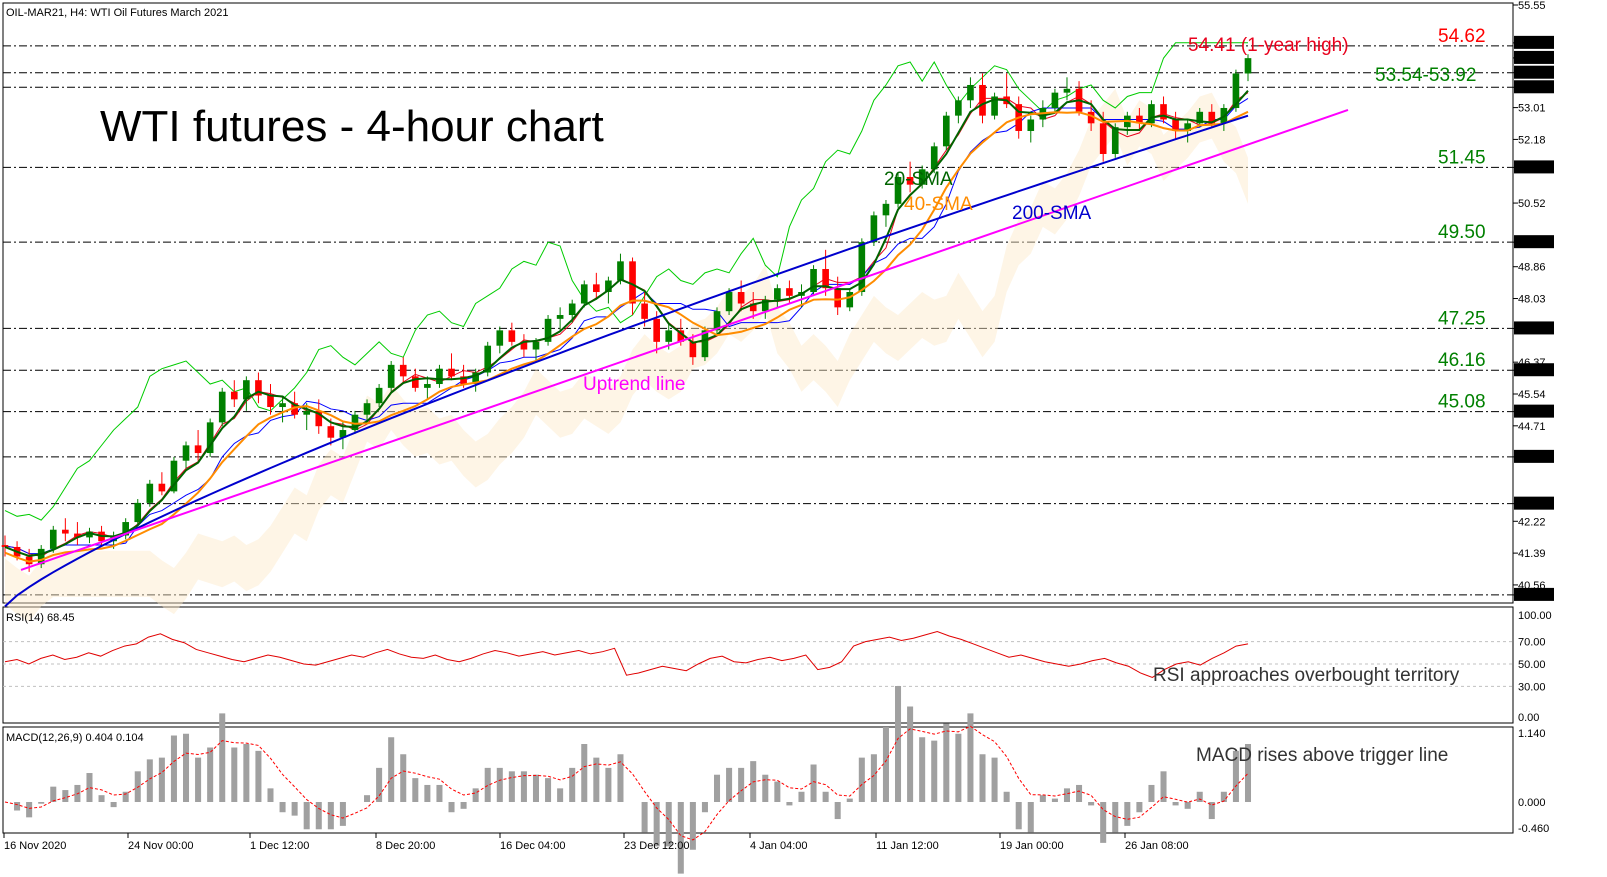 This screenshot has width=1607, height=877. What do you see at coordinates (75, 738) in the screenshot?
I see `macd-label: MACD(12,26,9) 0.404 0.104` at bounding box center [75, 738].